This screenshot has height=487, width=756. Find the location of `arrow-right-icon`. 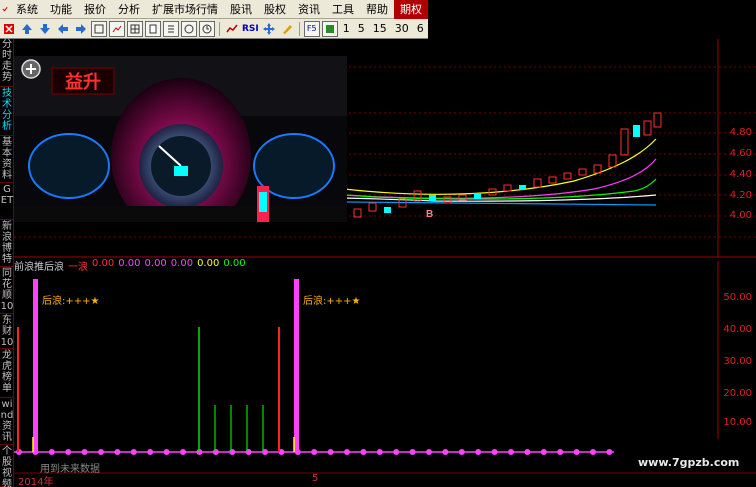

arrow-right-icon is located at coordinates (81, 29).